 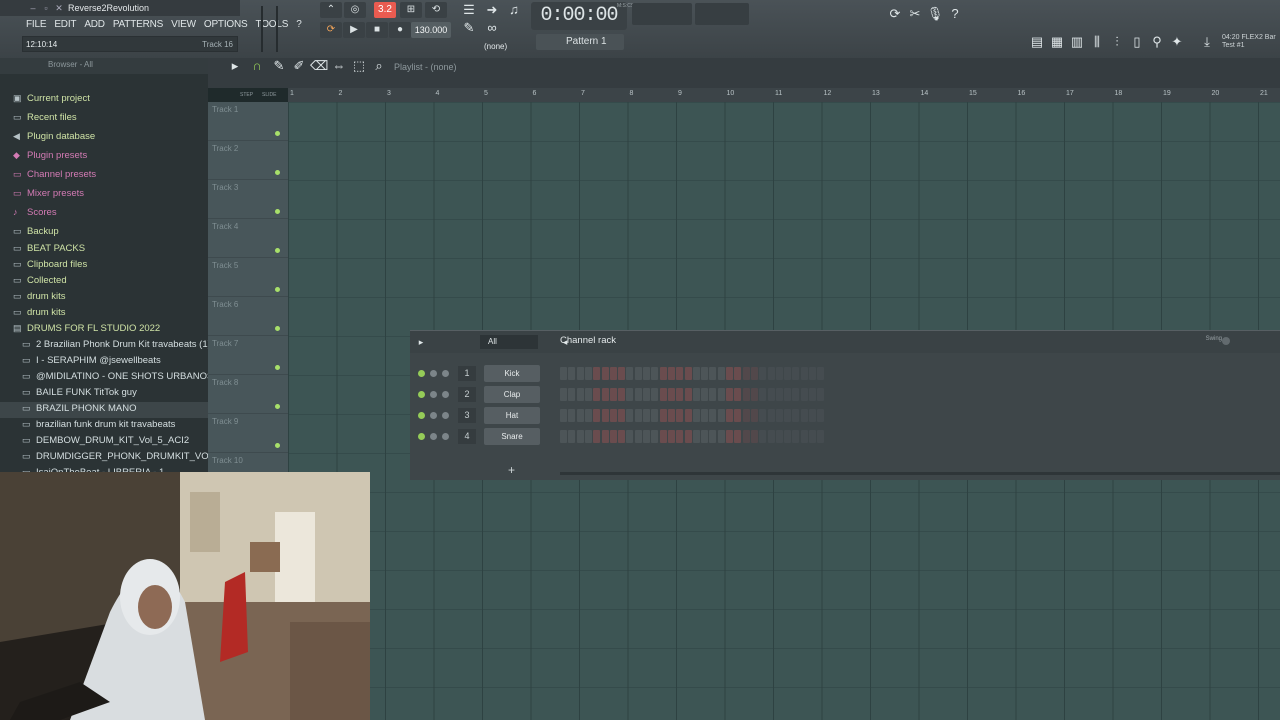 I want to click on browser-item: ▭ Channel presets, so click(x=104, y=177).